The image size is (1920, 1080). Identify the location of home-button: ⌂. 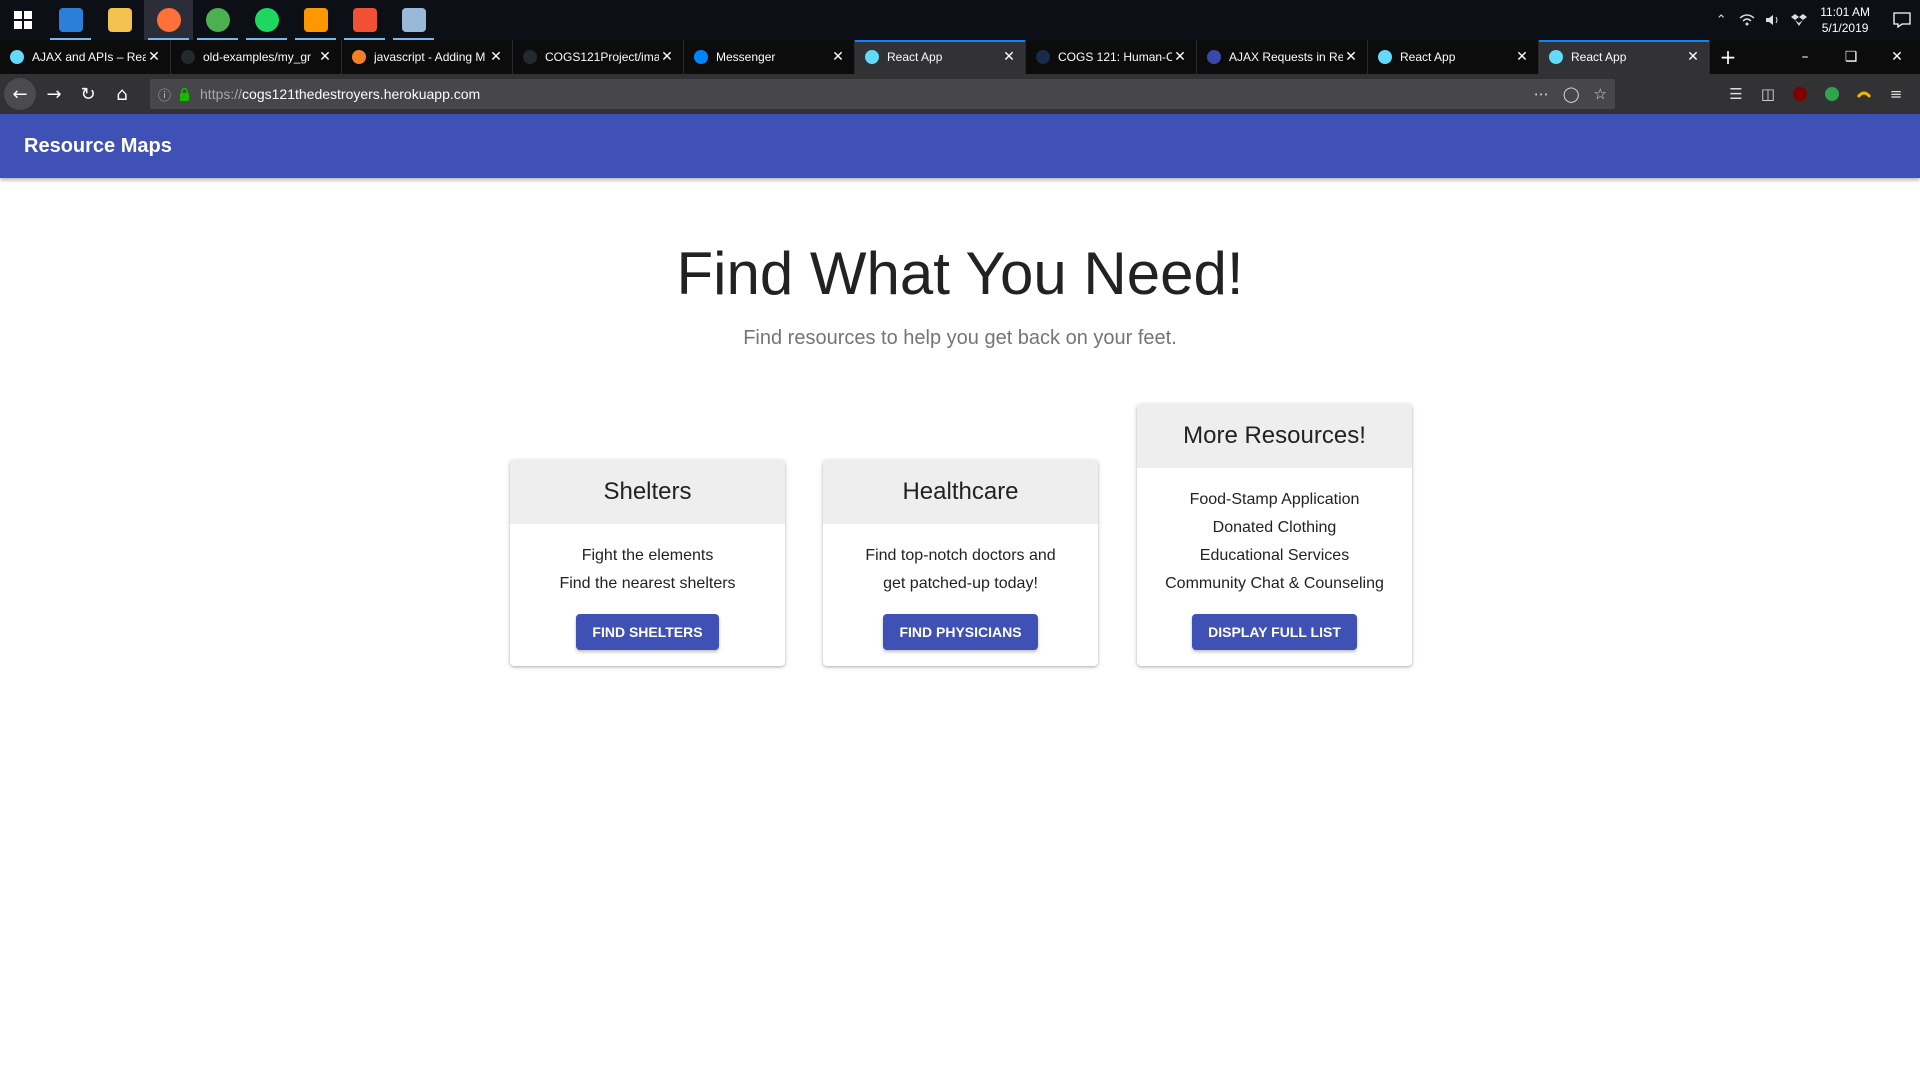
(122, 94).